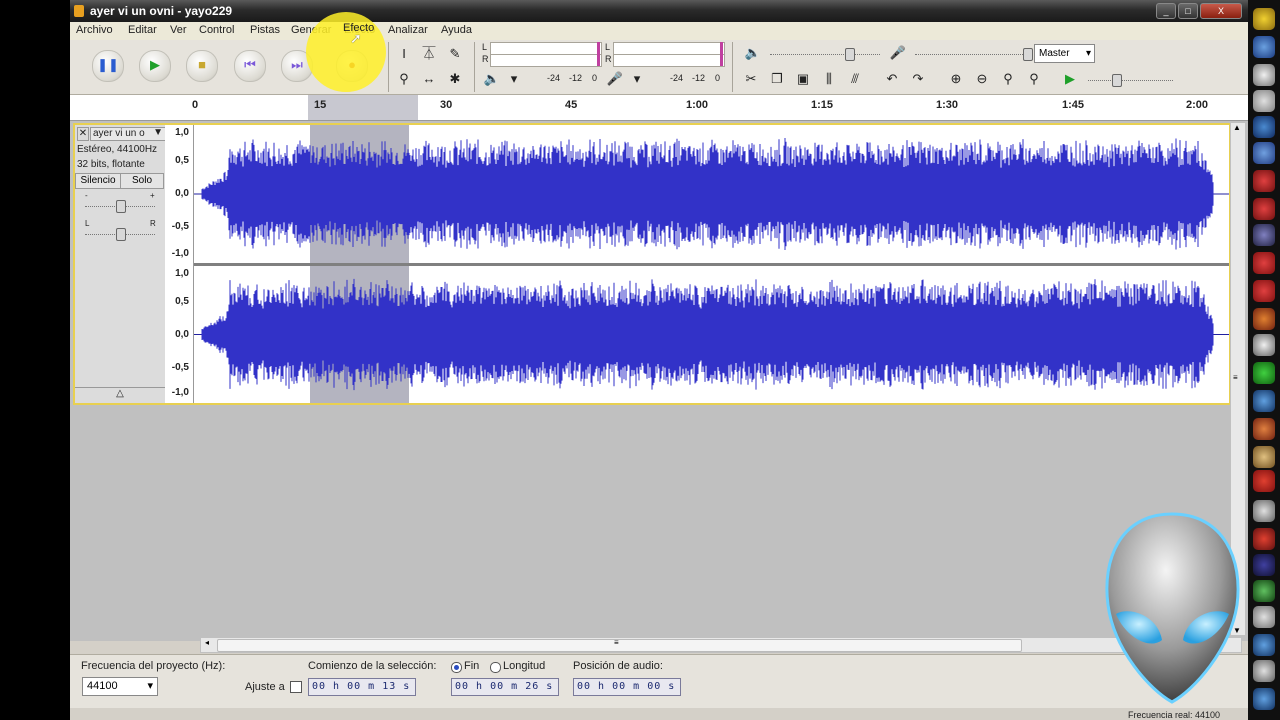  I want to click on globe-icon, so click(1264, 47).